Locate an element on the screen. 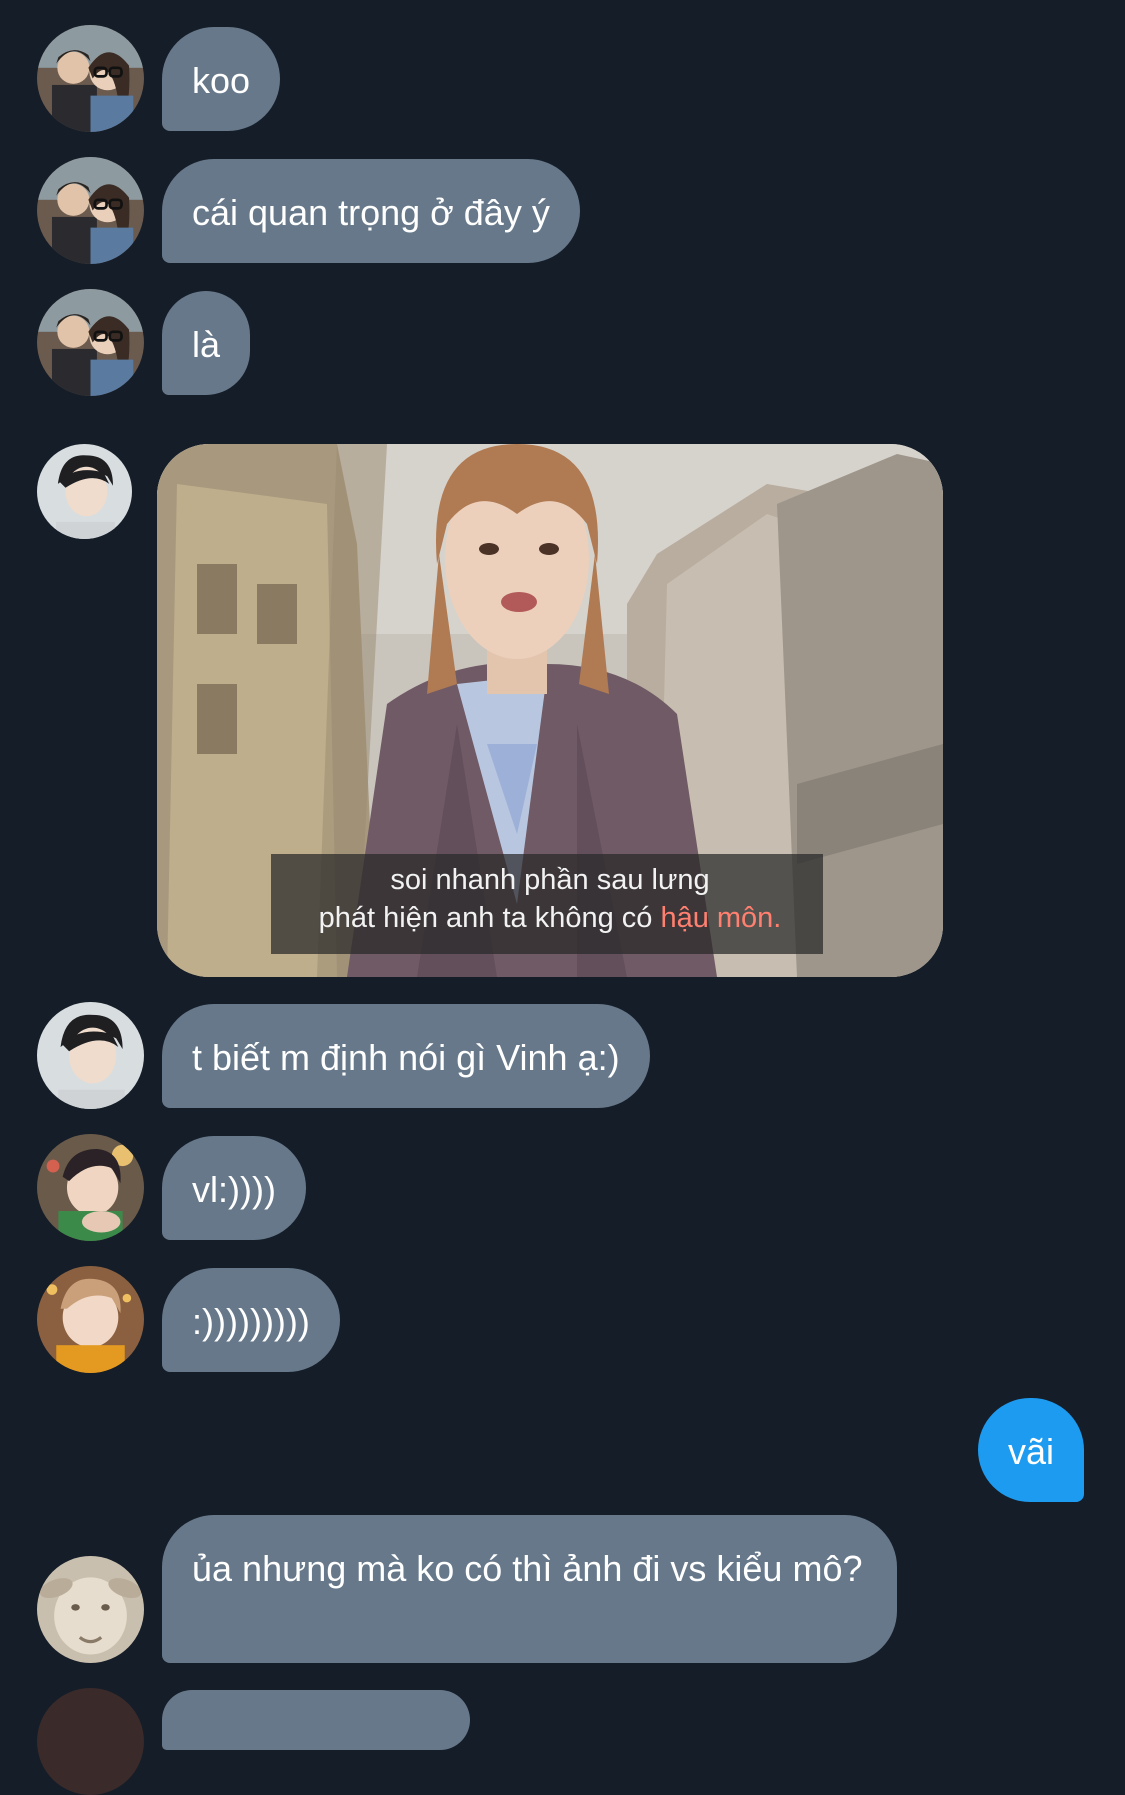  message-bubble: vl:)))) is located at coordinates (234, 1188).